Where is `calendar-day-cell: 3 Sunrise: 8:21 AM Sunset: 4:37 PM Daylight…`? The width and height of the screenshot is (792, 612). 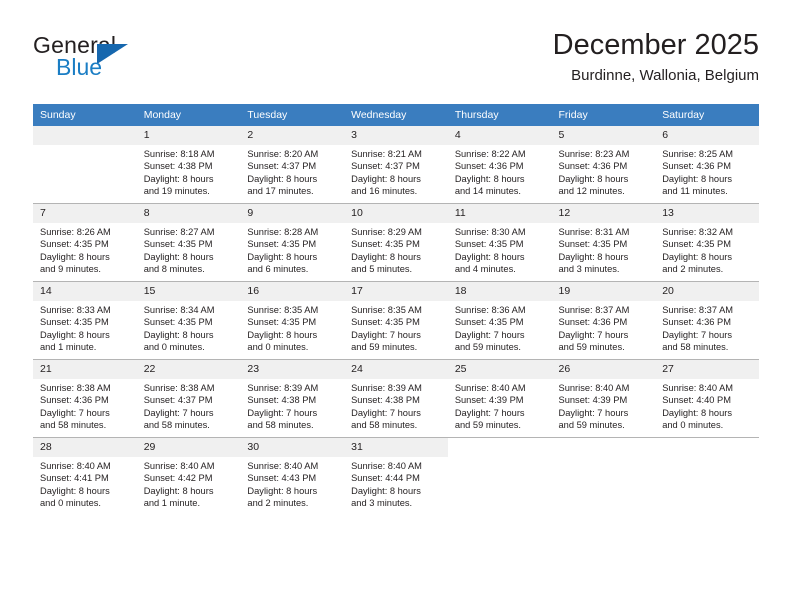
calendar-day-cell: 3 Sunrise: 8:21 AM Sunset: 4:37 PM Daylight… is located at coordinates (396, 165).